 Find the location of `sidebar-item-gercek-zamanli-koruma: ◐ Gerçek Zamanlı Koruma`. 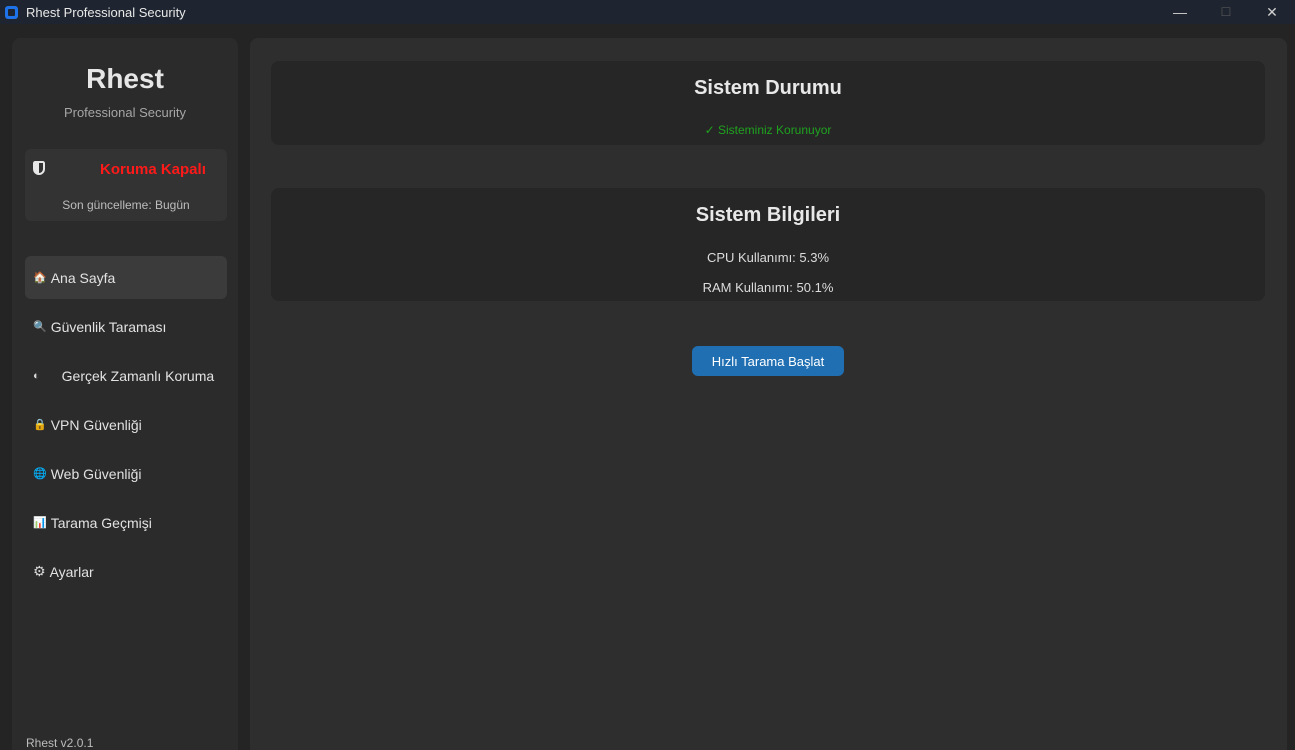

sidebar-item-gercek-zamanli-koruma: ◐ Gerçek Zamanlı Koruma is located at coordinates (126, 375).